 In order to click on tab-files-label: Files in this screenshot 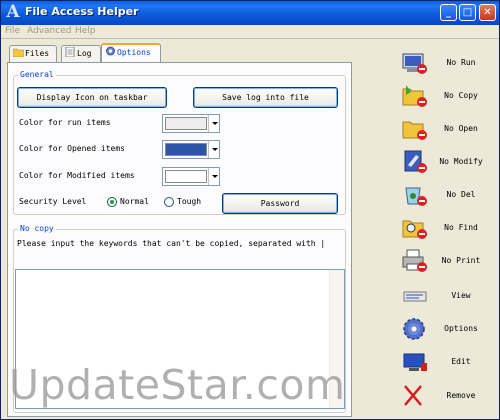, I will do `click(37, 53)`.